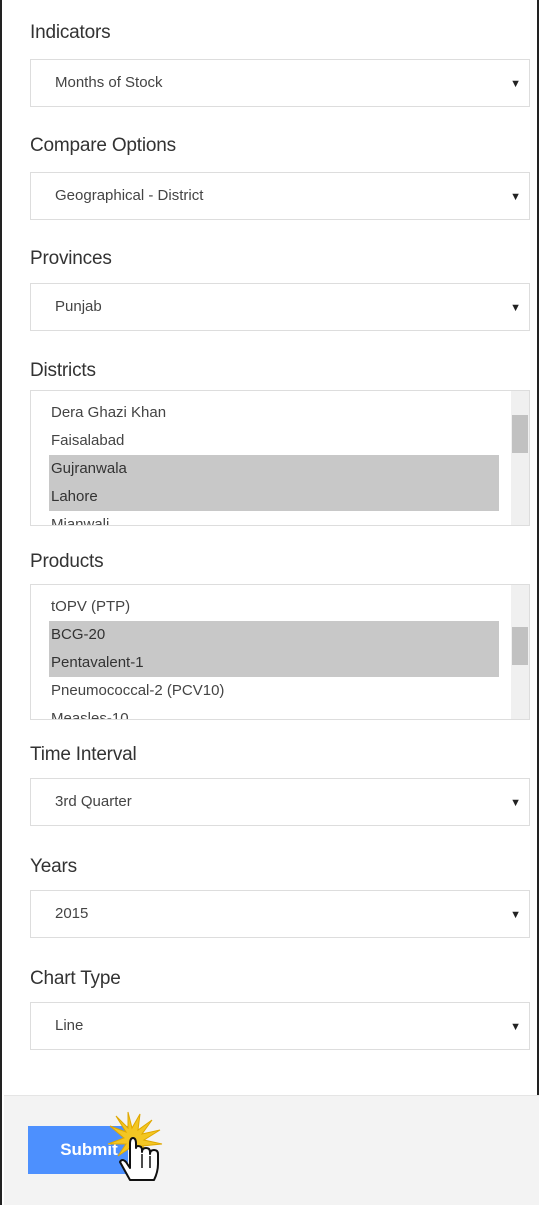 This screenshot has height=1205, width=539. Describe the element at coordinates (72, 913) in the screenshot. I see `years-value: 2015` at that location.